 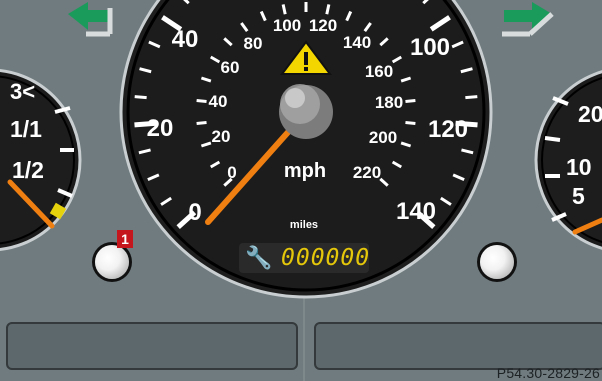 What do you see at coordinates (458, 346) in the screenshot?
I see `right-display-panel` at bounding box center [458, 346].